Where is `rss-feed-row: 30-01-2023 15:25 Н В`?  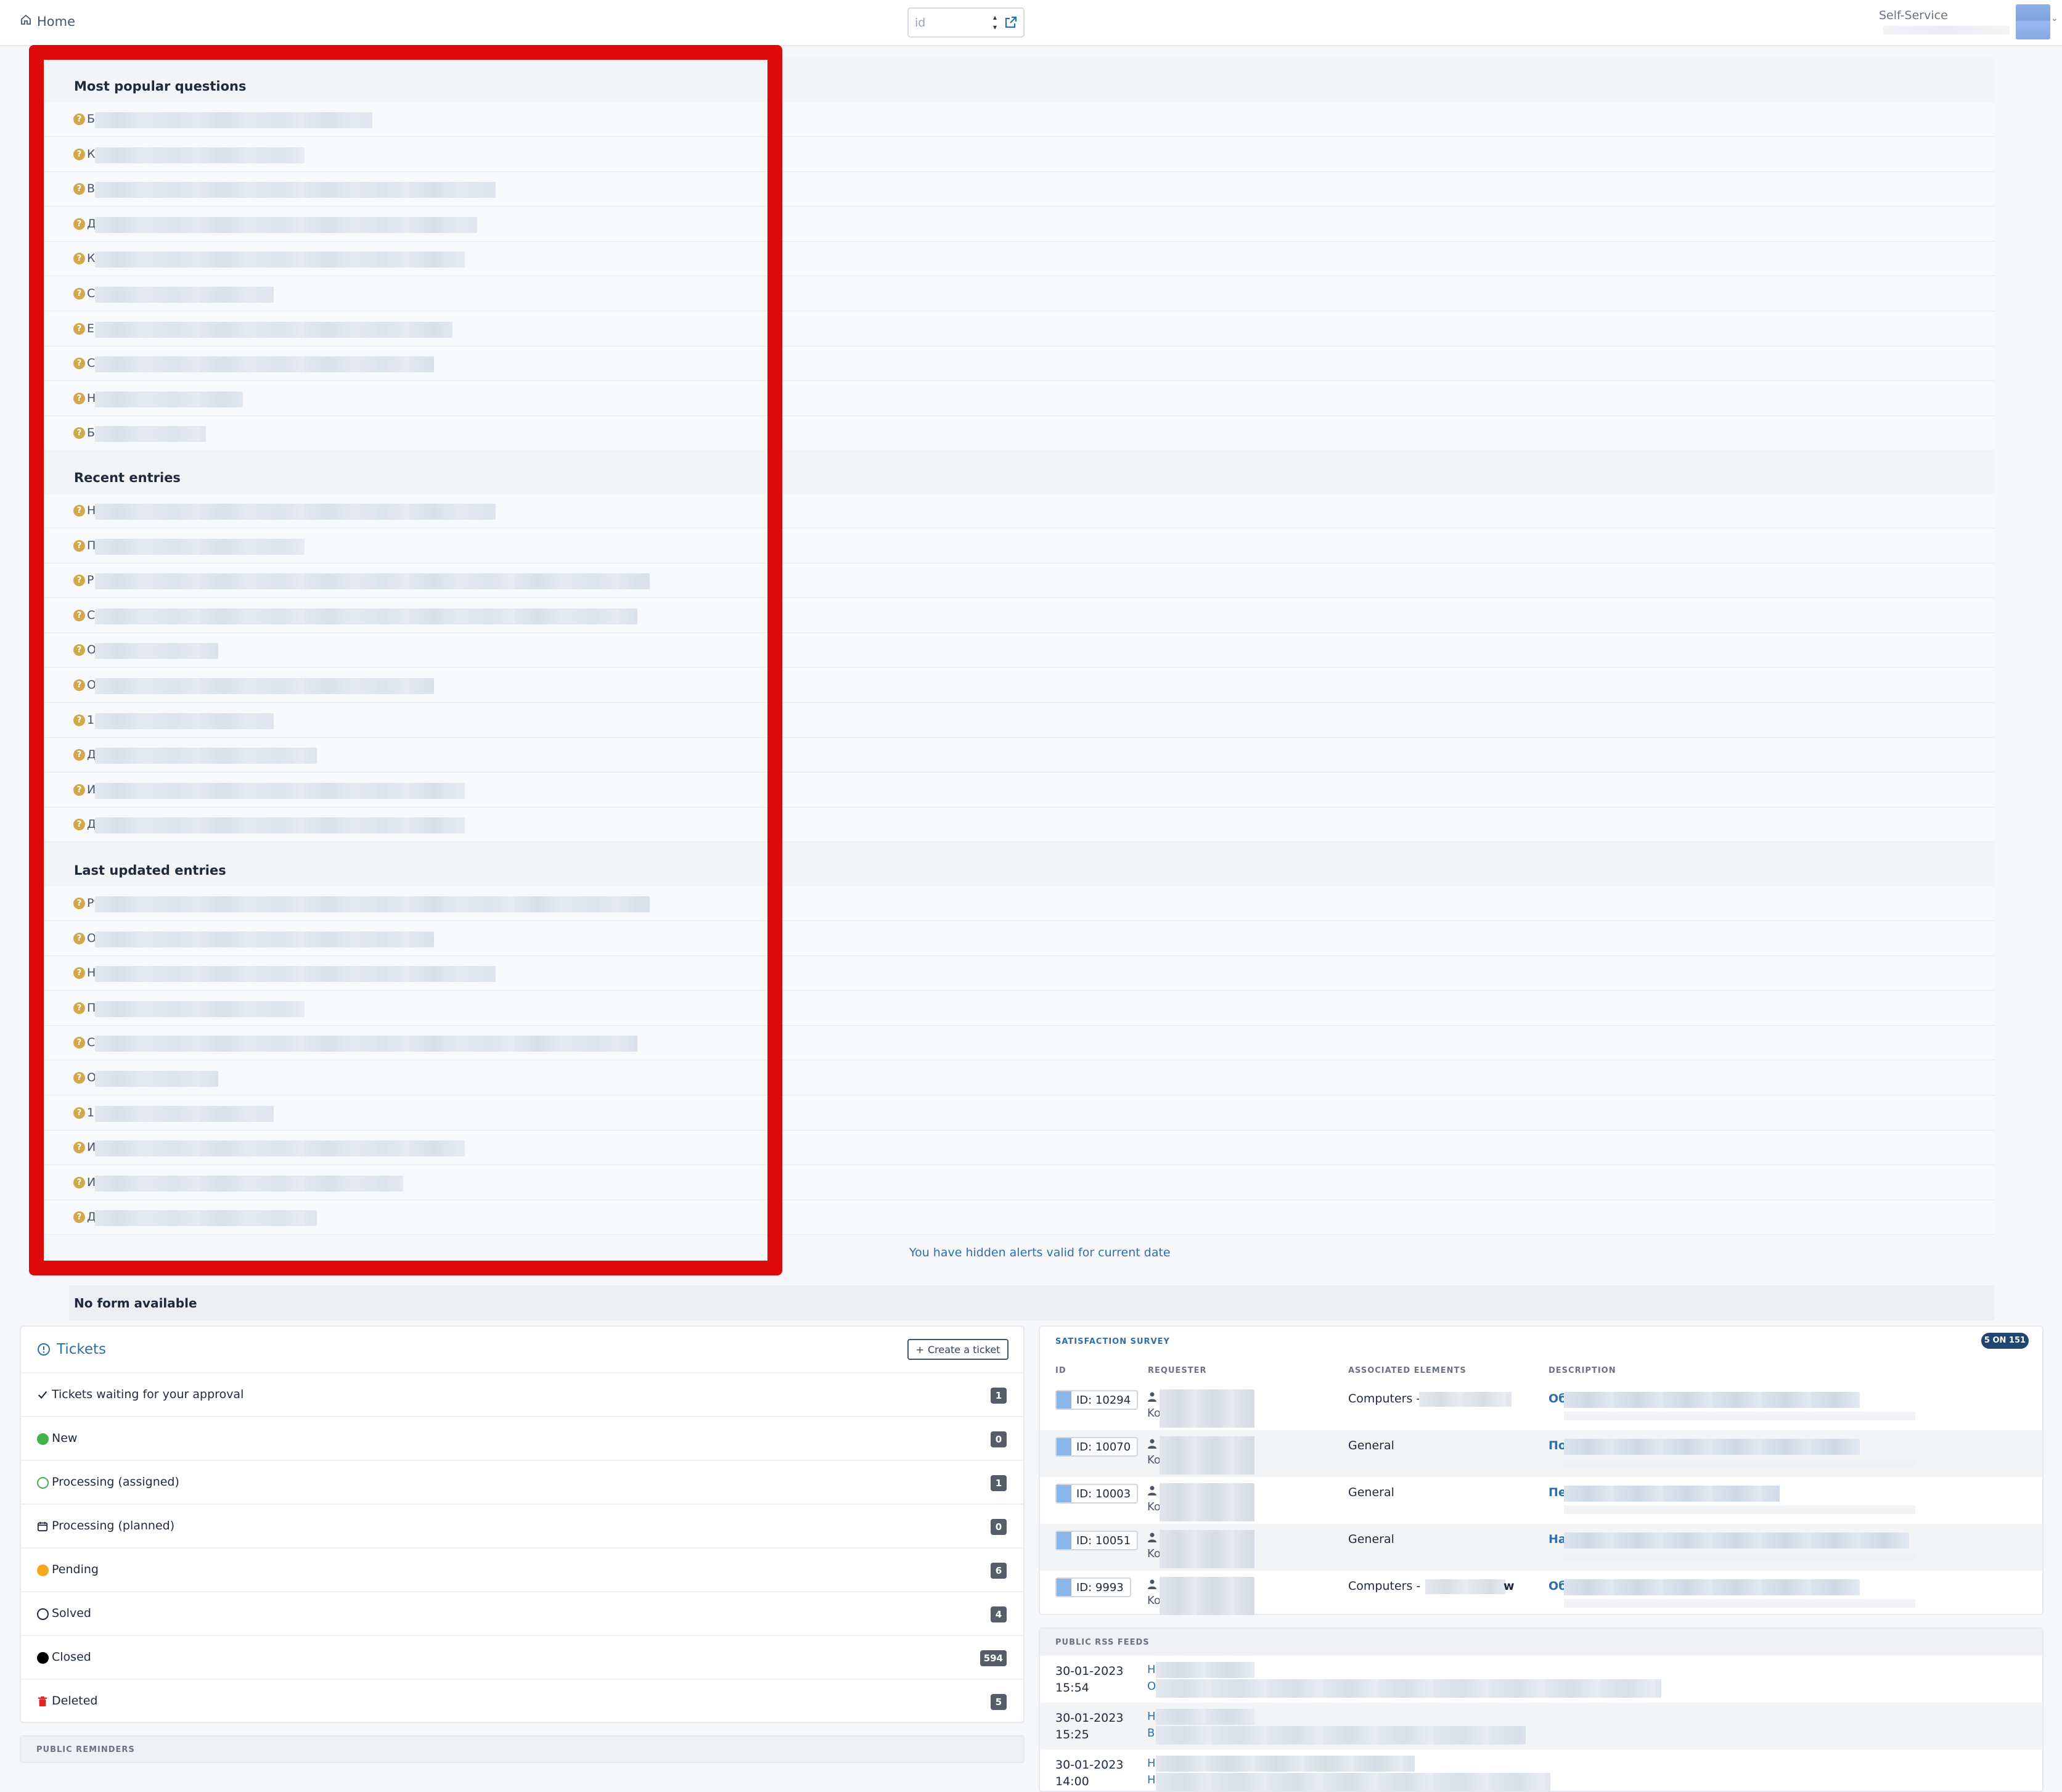
rss-feed-row: 30-01-2023 15:25 Н В is located at coordinates (1541, 1726).